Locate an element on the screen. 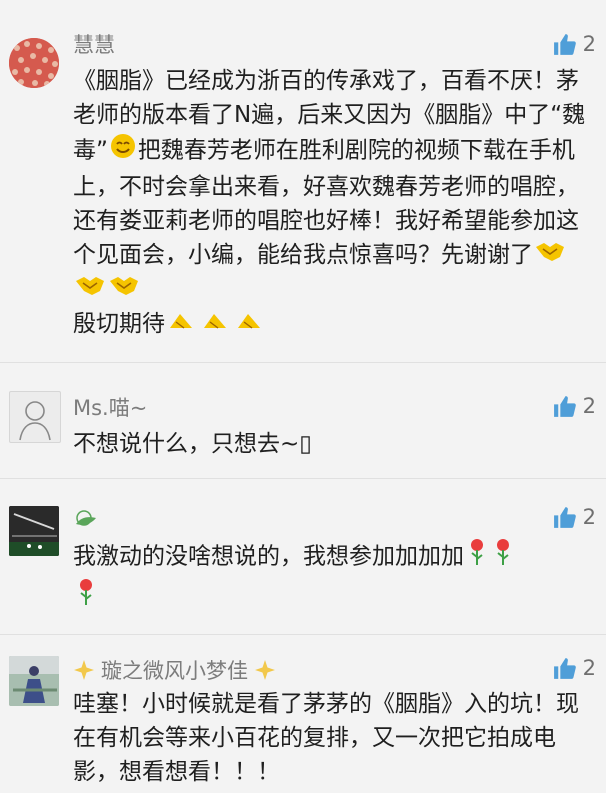  username: 璇之微风小梦佳 is located at coordinates (174, 670).